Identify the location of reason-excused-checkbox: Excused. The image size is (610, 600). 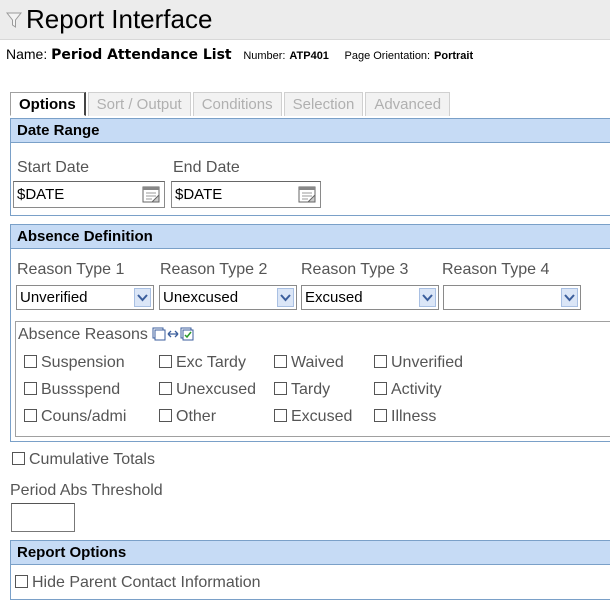
(313, 417).